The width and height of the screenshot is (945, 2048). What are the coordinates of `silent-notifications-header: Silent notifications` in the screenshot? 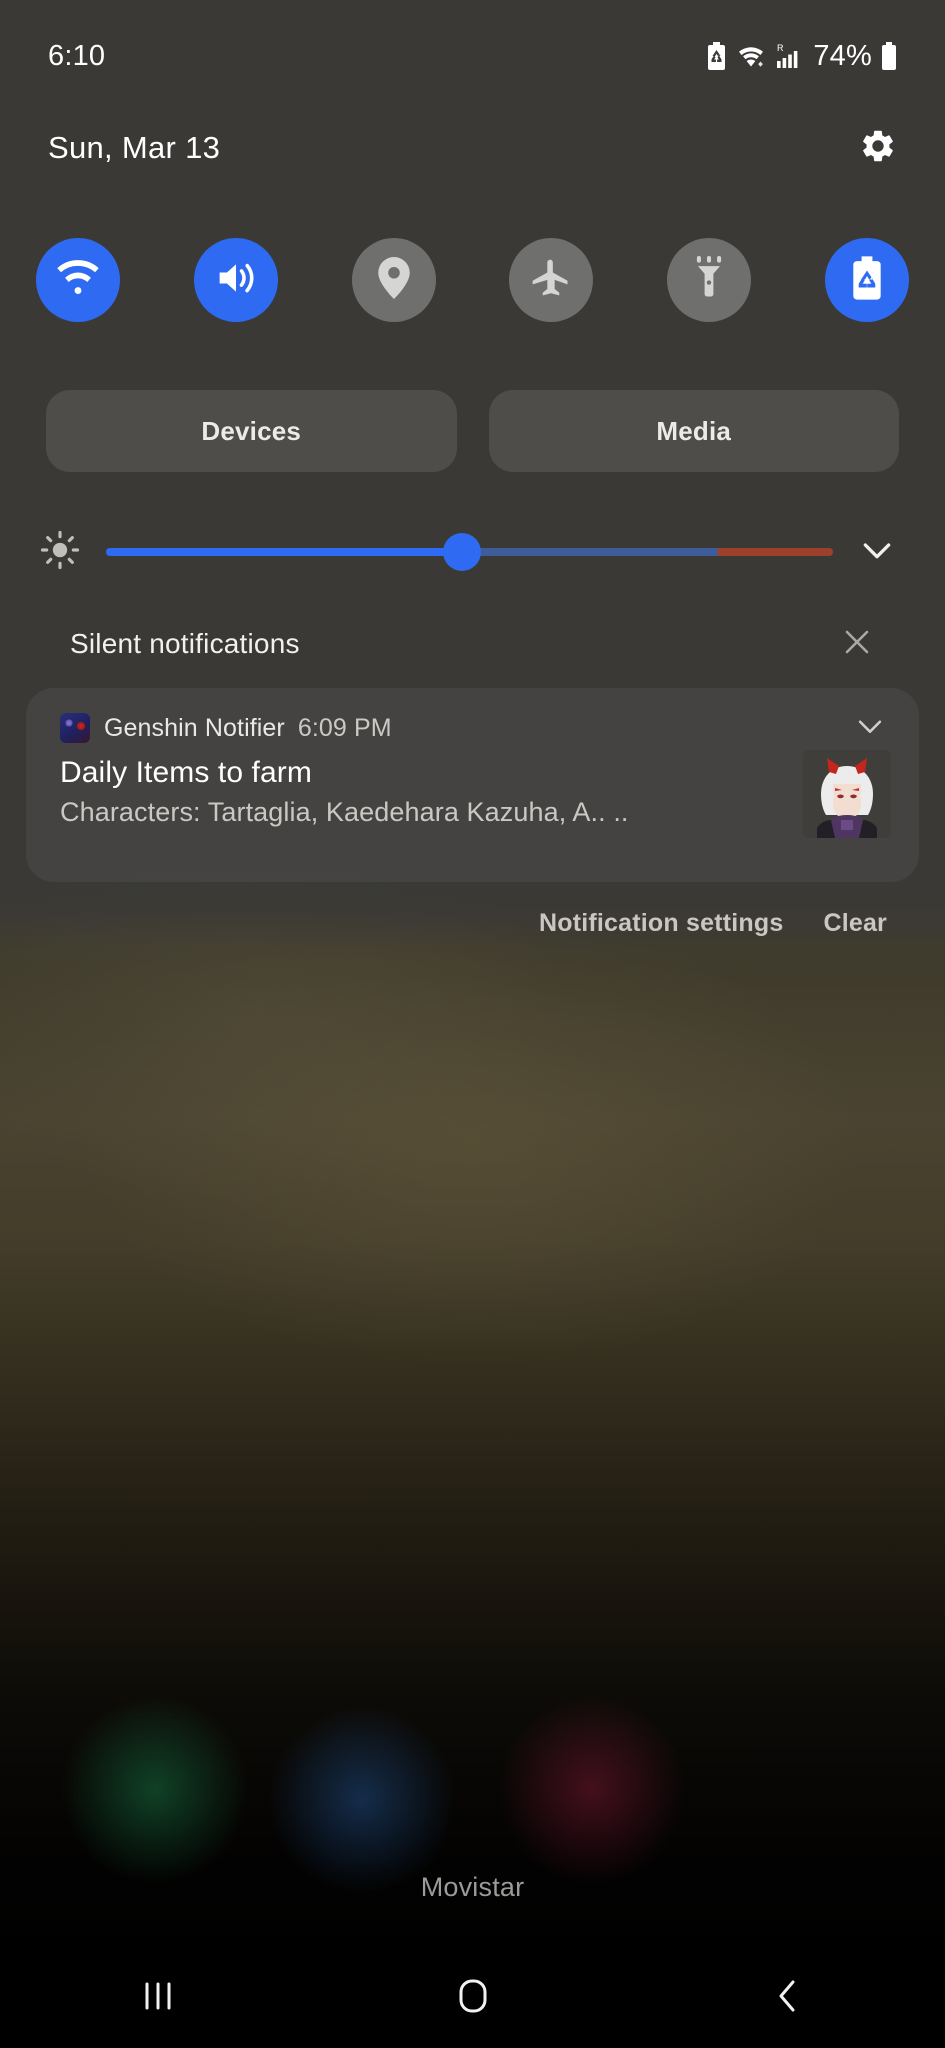 It's located at (472, 644).